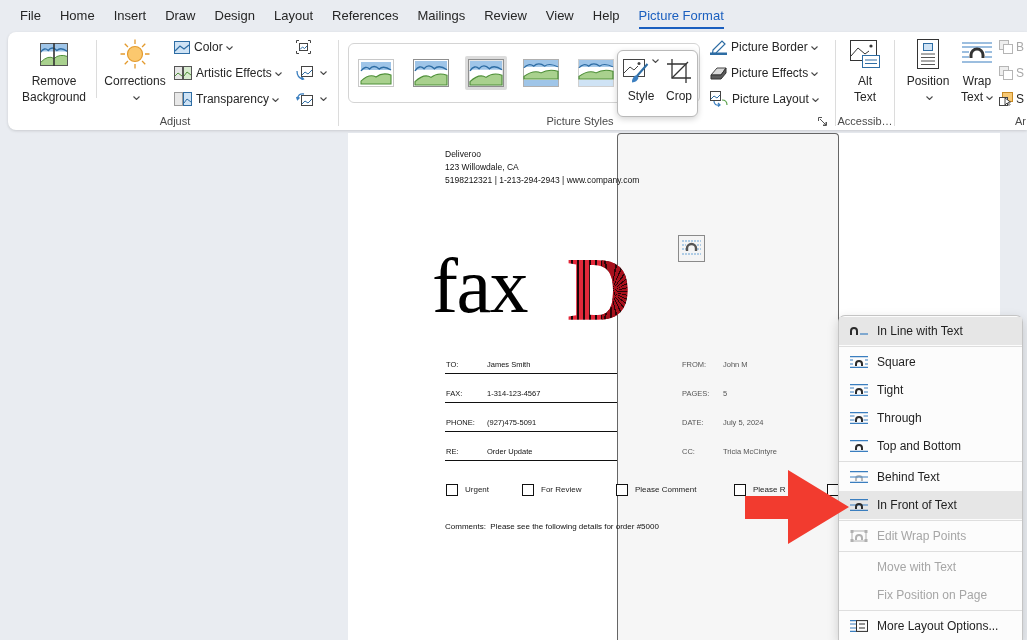 The image size is (1027, 640). What do you see at coordinates (1006, 99) in the screenshot?
I see `selection-cursor-icon` at bounding box center [1006, 99].